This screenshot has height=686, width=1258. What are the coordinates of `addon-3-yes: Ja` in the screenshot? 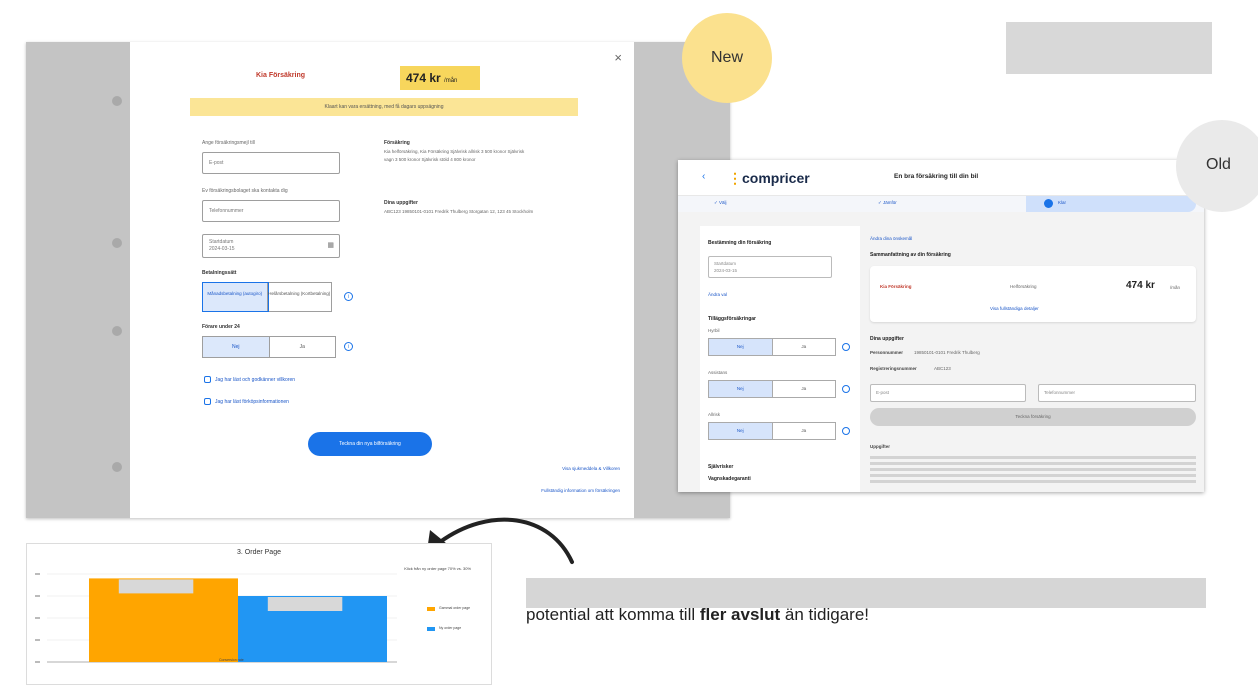 It's located at (804, 431).